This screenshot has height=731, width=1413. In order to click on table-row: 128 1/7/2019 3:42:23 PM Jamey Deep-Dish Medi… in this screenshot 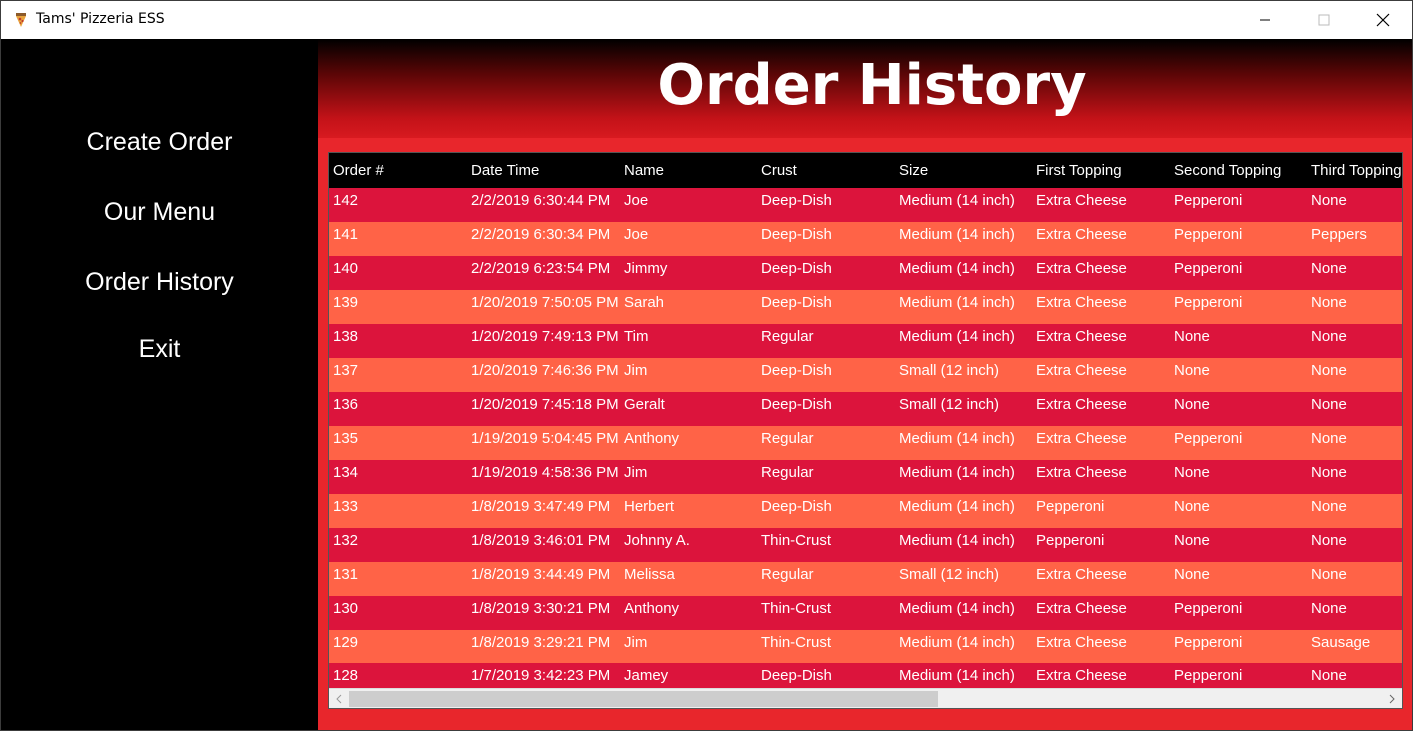, I will do `click(865, 675)`.